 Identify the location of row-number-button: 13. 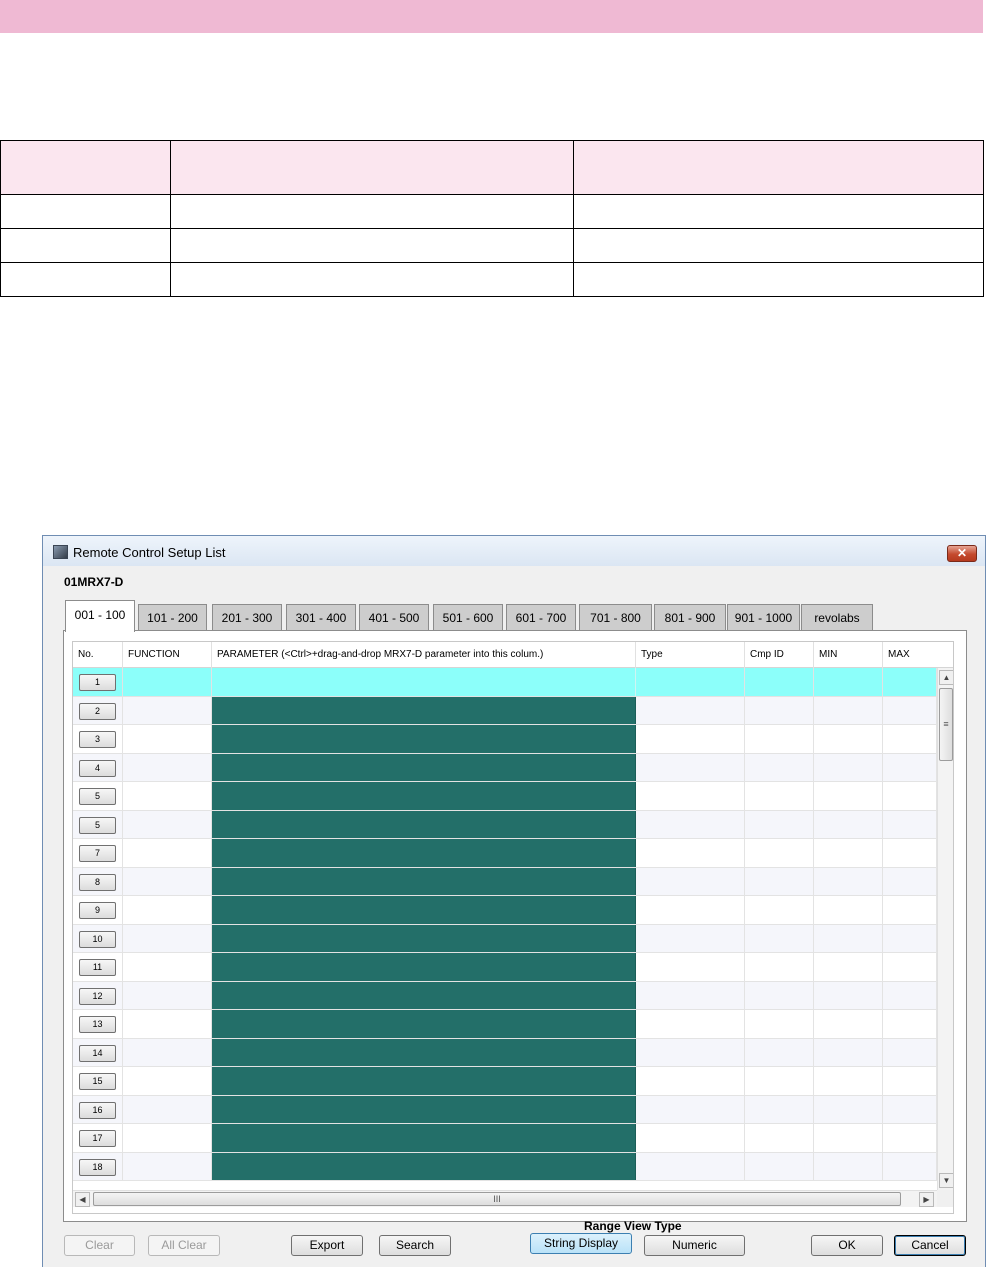
(97, 1024).